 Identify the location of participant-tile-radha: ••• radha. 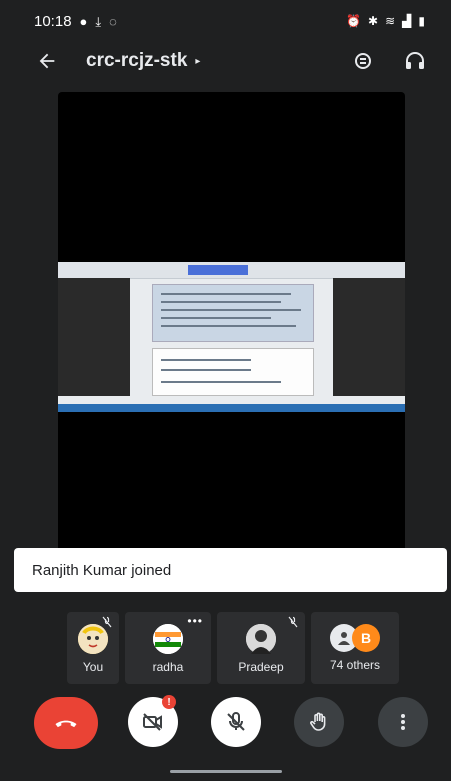
(168, 648).